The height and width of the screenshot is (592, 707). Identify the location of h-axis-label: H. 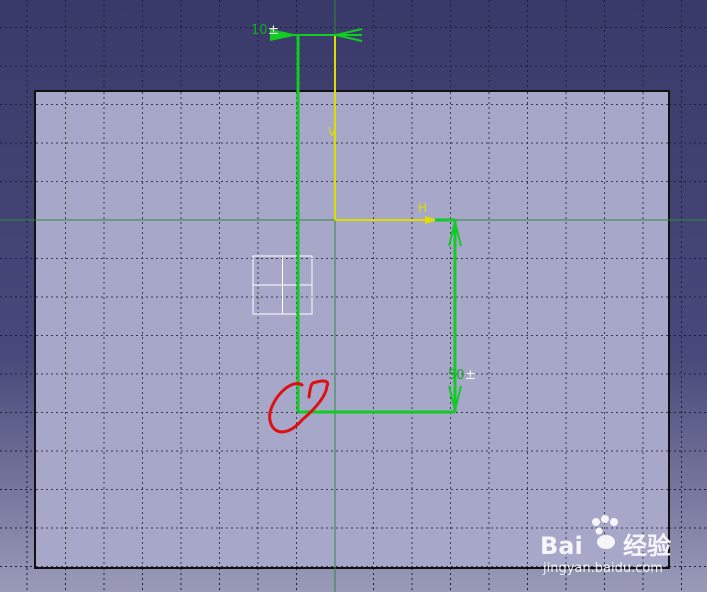
(422, 208).